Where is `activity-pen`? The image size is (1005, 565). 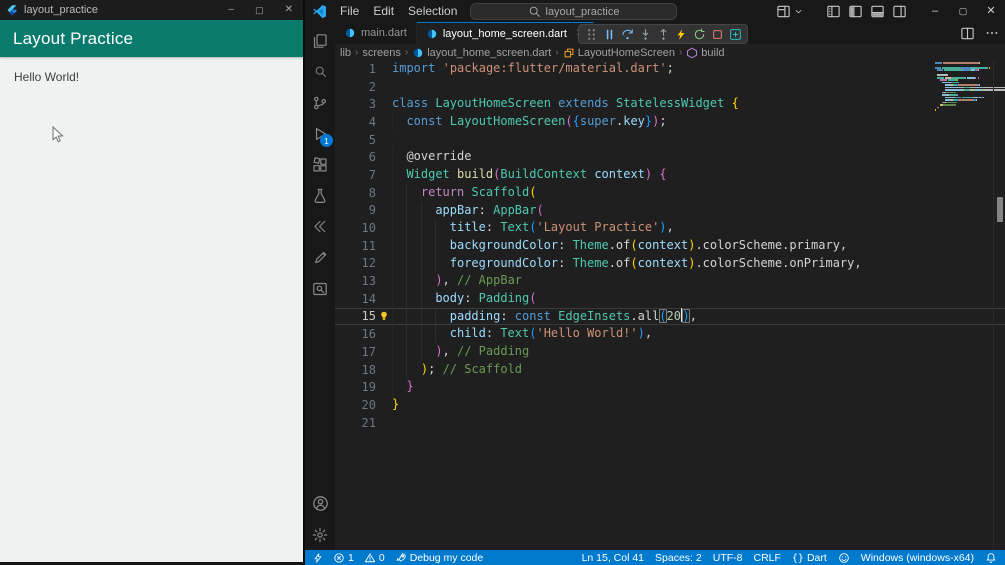 activity-pen is located at coordinates (320, 257).